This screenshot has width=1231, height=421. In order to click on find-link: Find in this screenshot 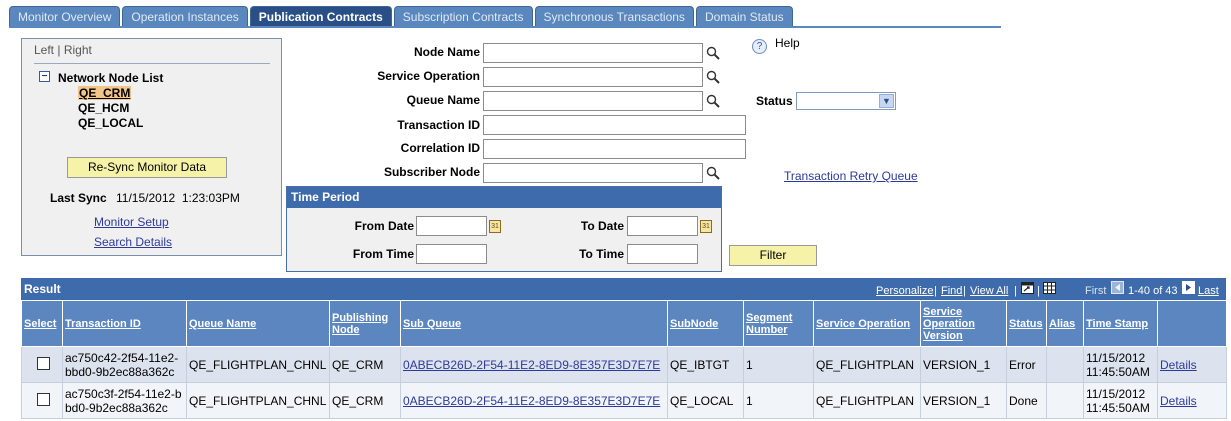, I will do `click(951, 291)`.